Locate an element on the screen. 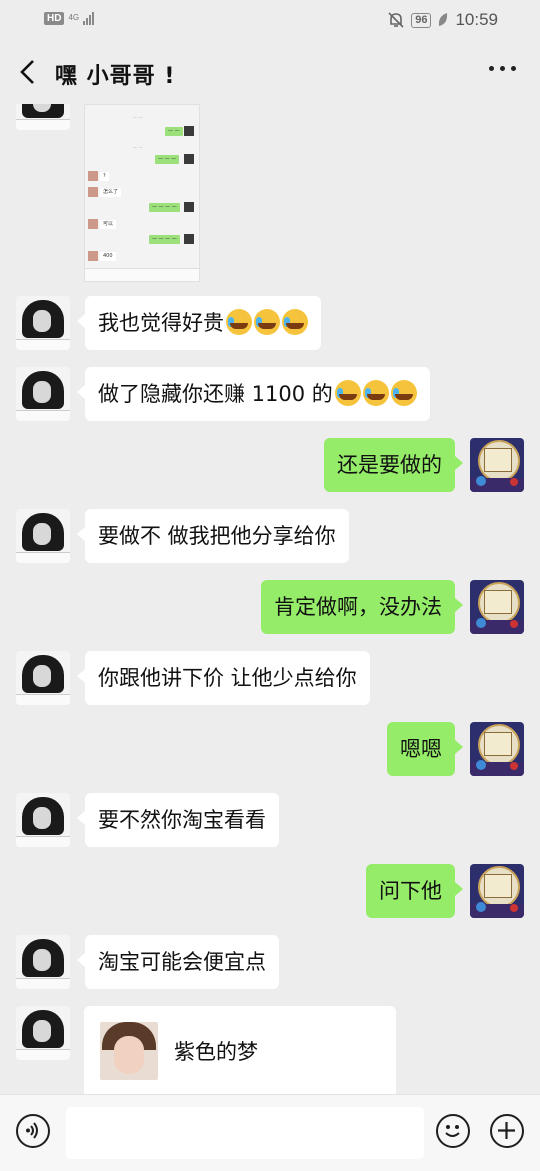 The width and height of the screenshot is (540, 1171). status-right: 96 10:59 is located at coordinates (442, 20).